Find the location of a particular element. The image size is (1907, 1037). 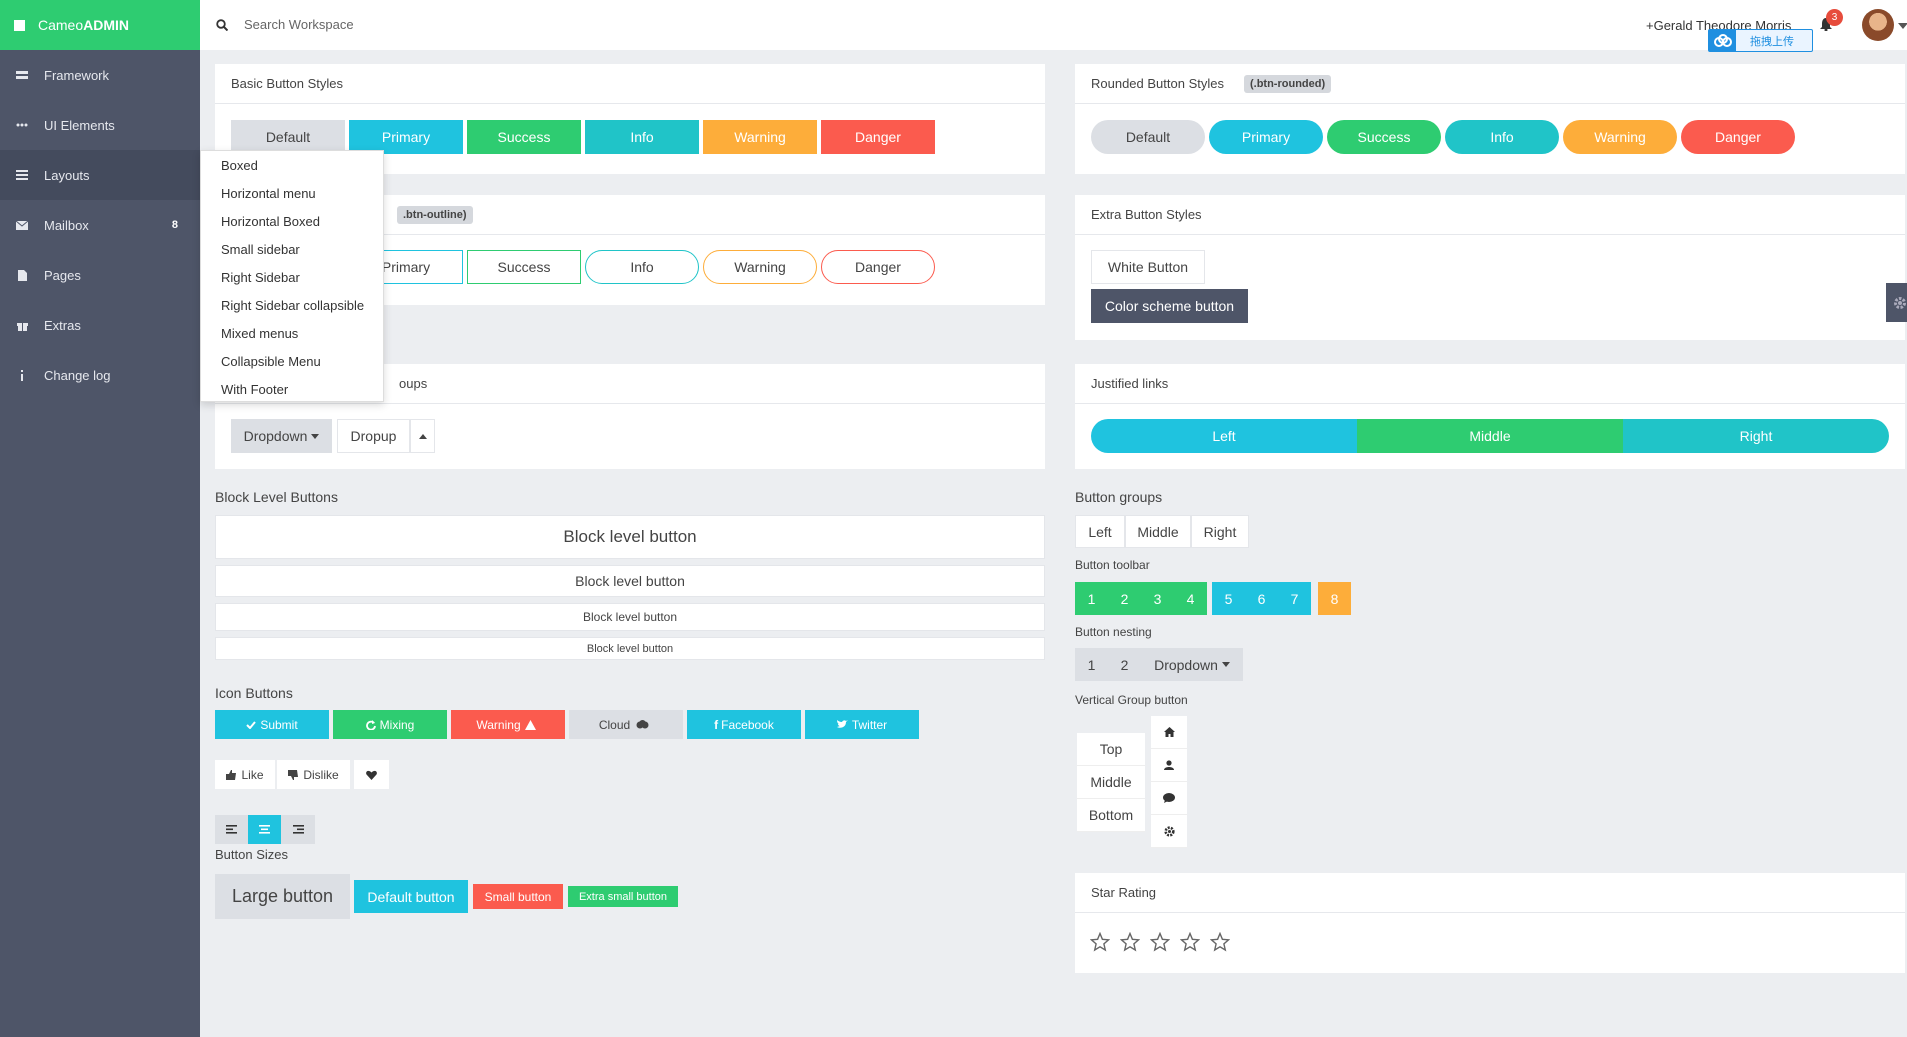

submit-button: Submit is located at coordinates (272, 724).